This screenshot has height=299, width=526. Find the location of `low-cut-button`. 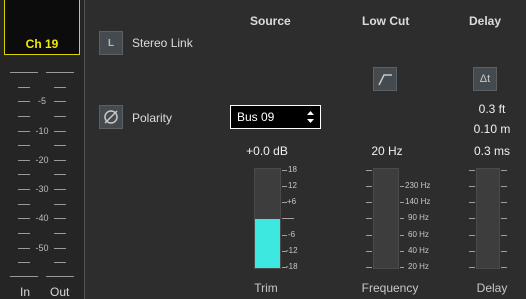

low-cut-button is located at coordinates (385, 79).